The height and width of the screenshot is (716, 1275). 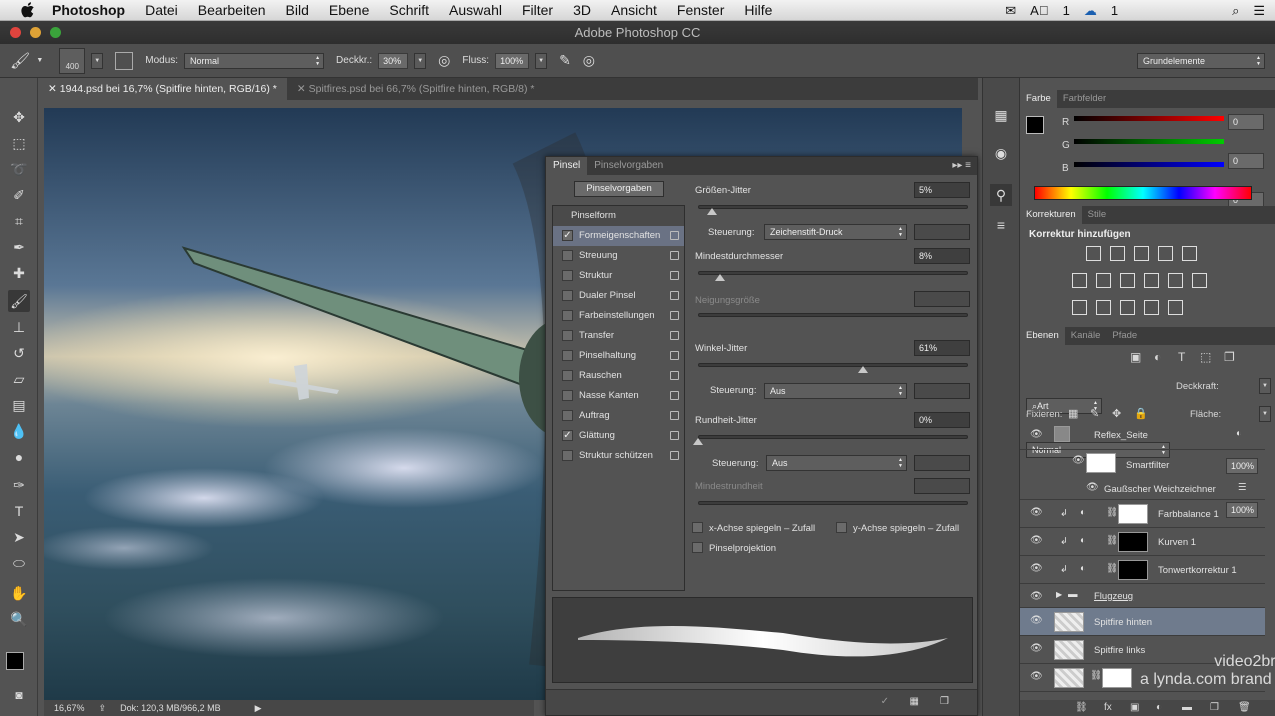 I want to click on flip-x-checkbox, so click(x=697, y=527).